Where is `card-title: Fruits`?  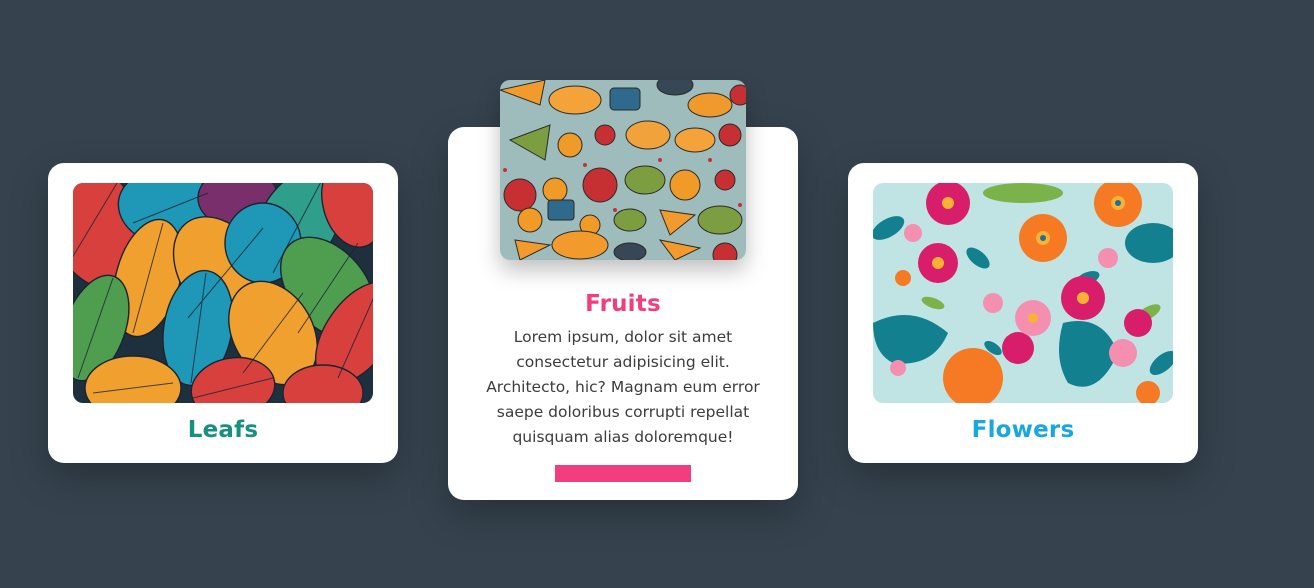 card-title: Fruits is located at coordinates (623, 304).